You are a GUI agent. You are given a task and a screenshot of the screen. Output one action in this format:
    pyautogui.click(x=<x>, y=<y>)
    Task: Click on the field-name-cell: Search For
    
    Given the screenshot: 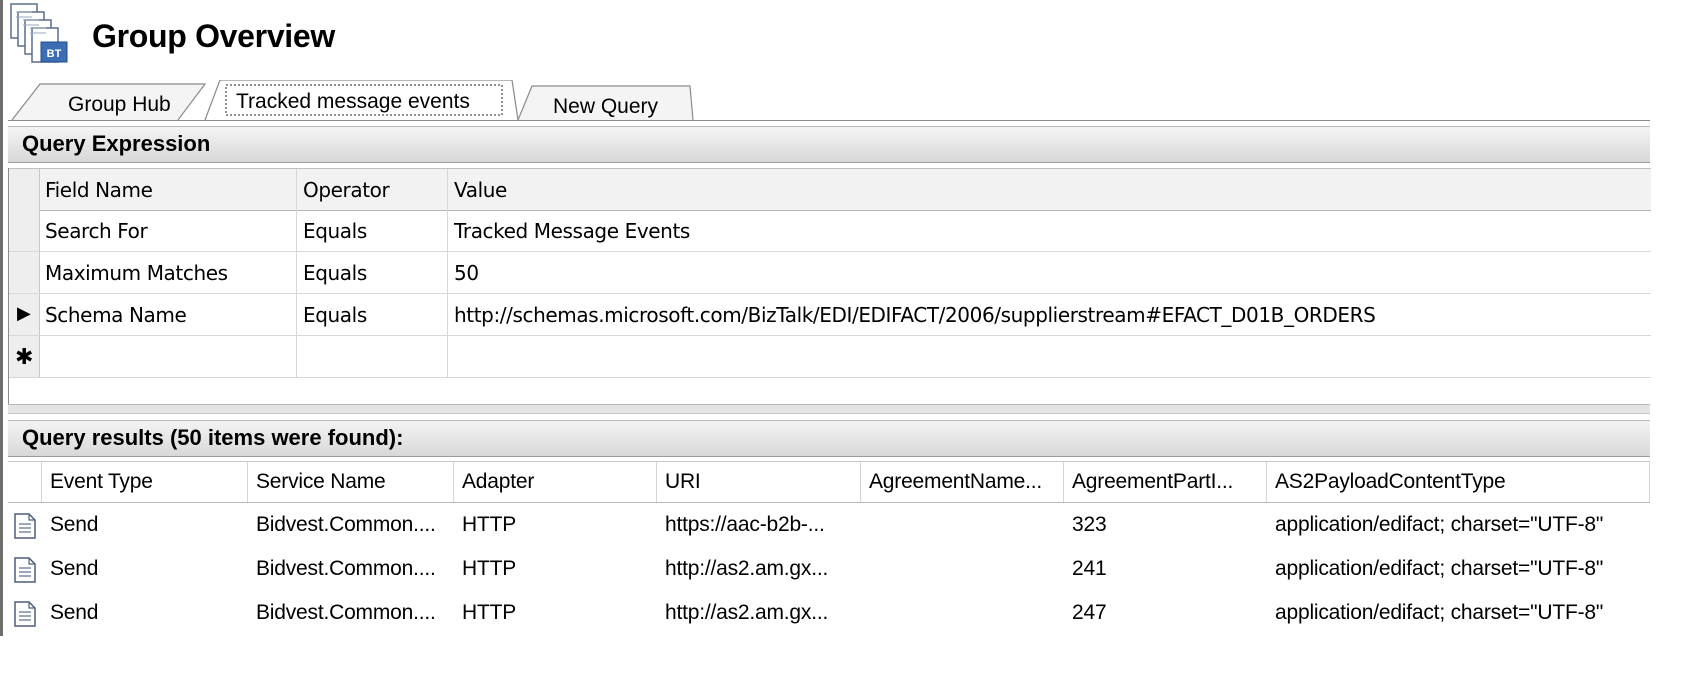 What is the action you would take?
    pyautogui.click(x=168, y=230)
    